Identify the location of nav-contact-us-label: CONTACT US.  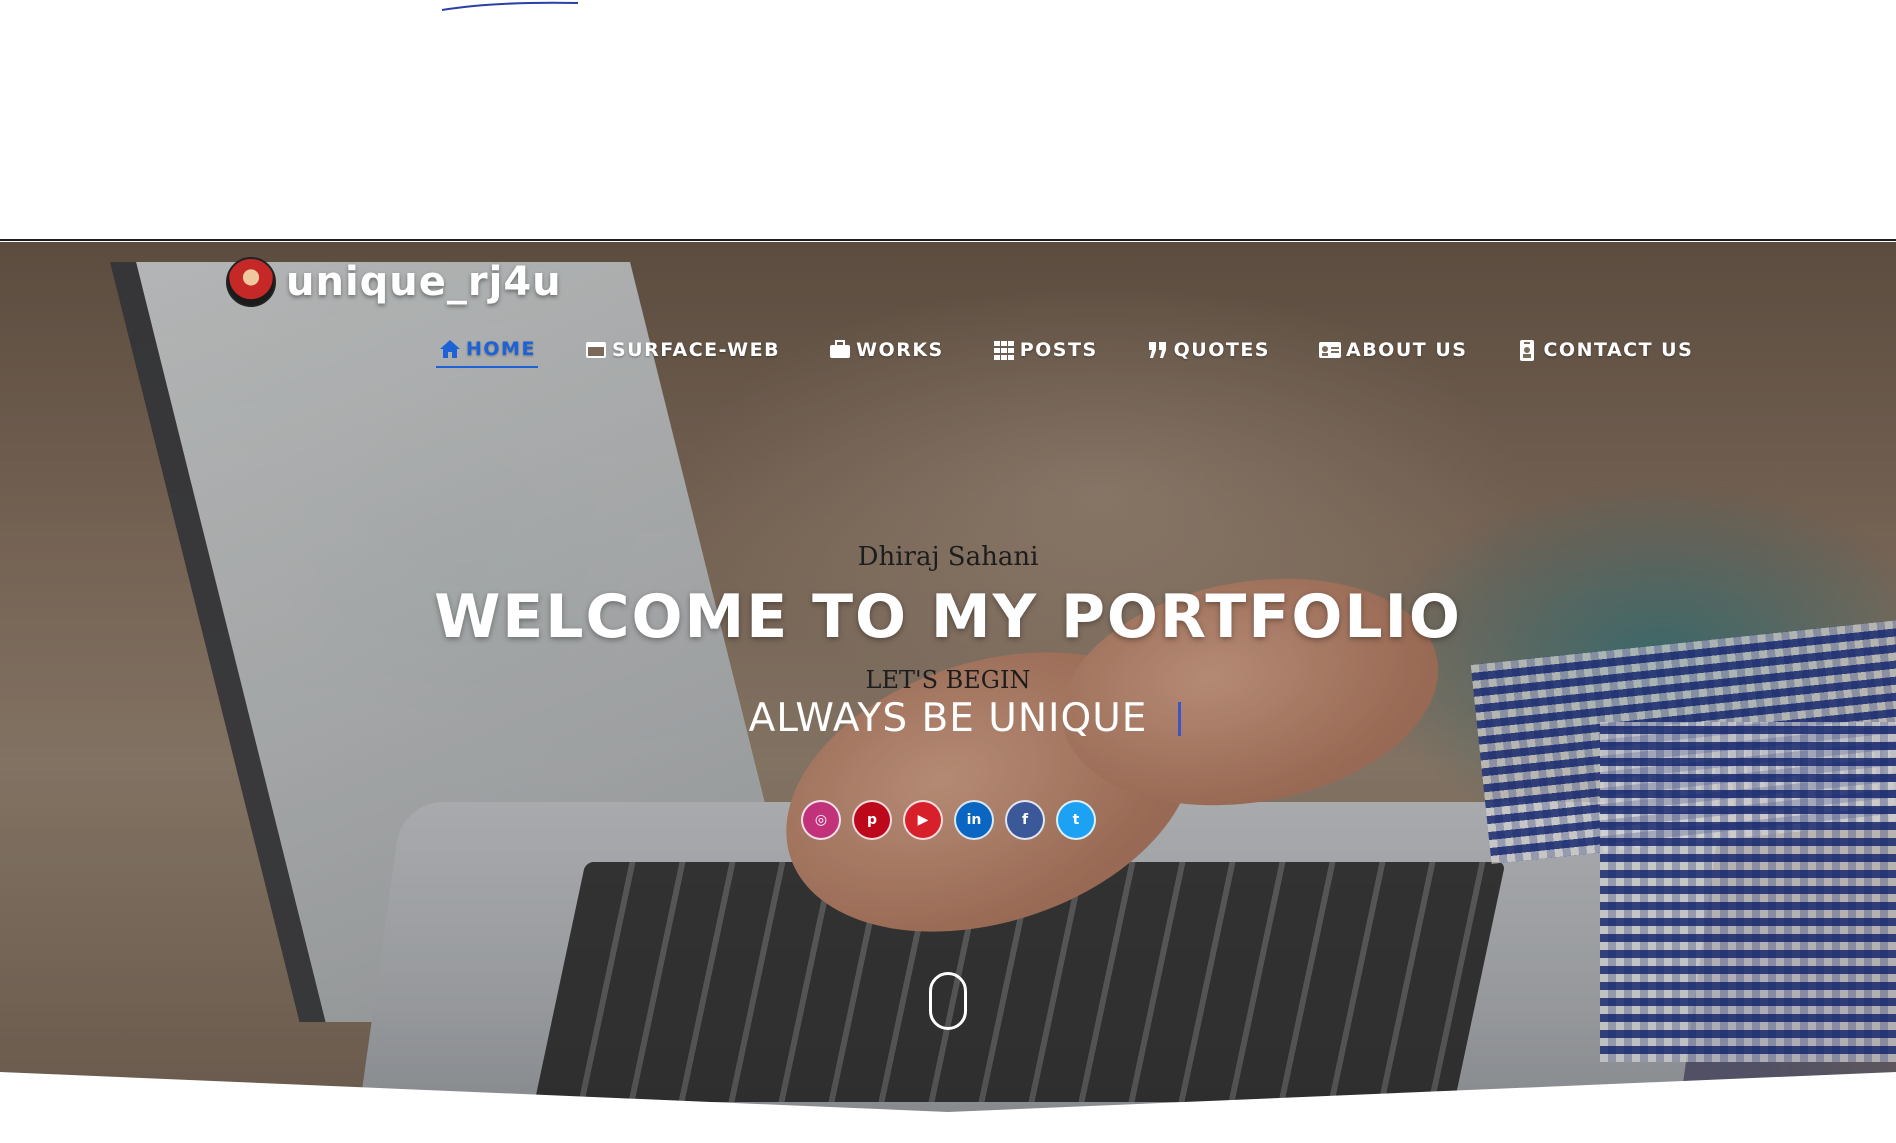
(1618, 350).